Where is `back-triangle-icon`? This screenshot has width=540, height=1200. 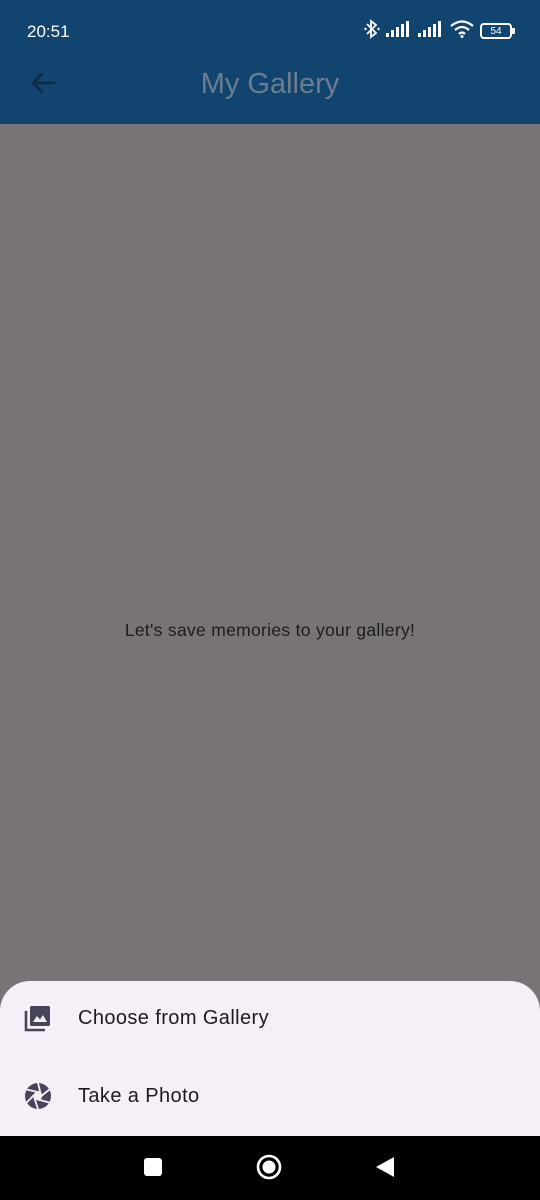
back-triangle-icon is located at coordinates (385, 1169).